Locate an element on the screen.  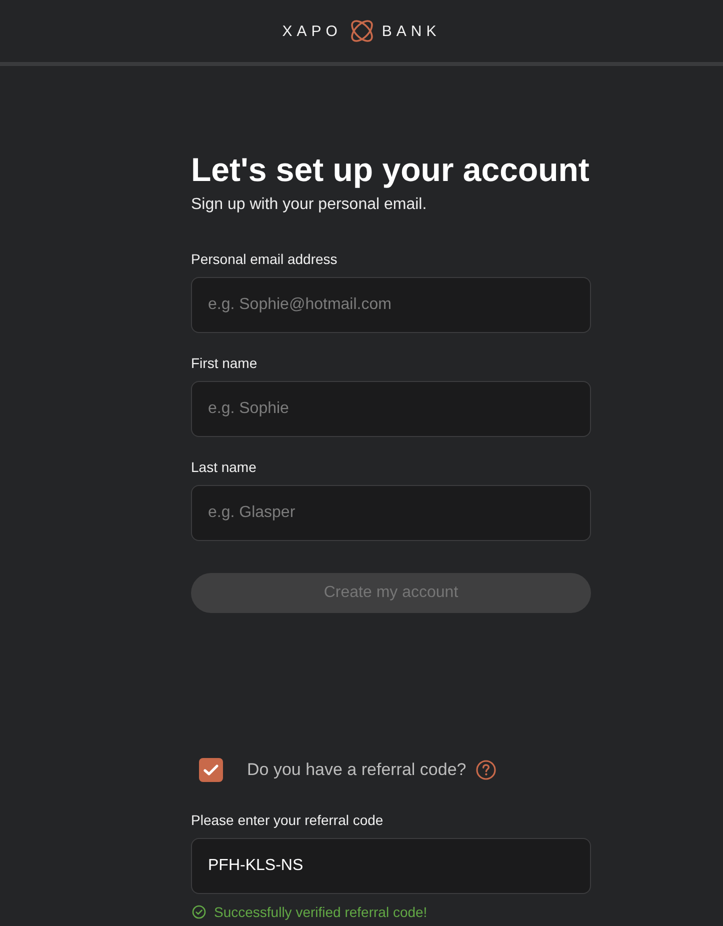
page-title: Let's set up your account is located at coordinates (390, 170).